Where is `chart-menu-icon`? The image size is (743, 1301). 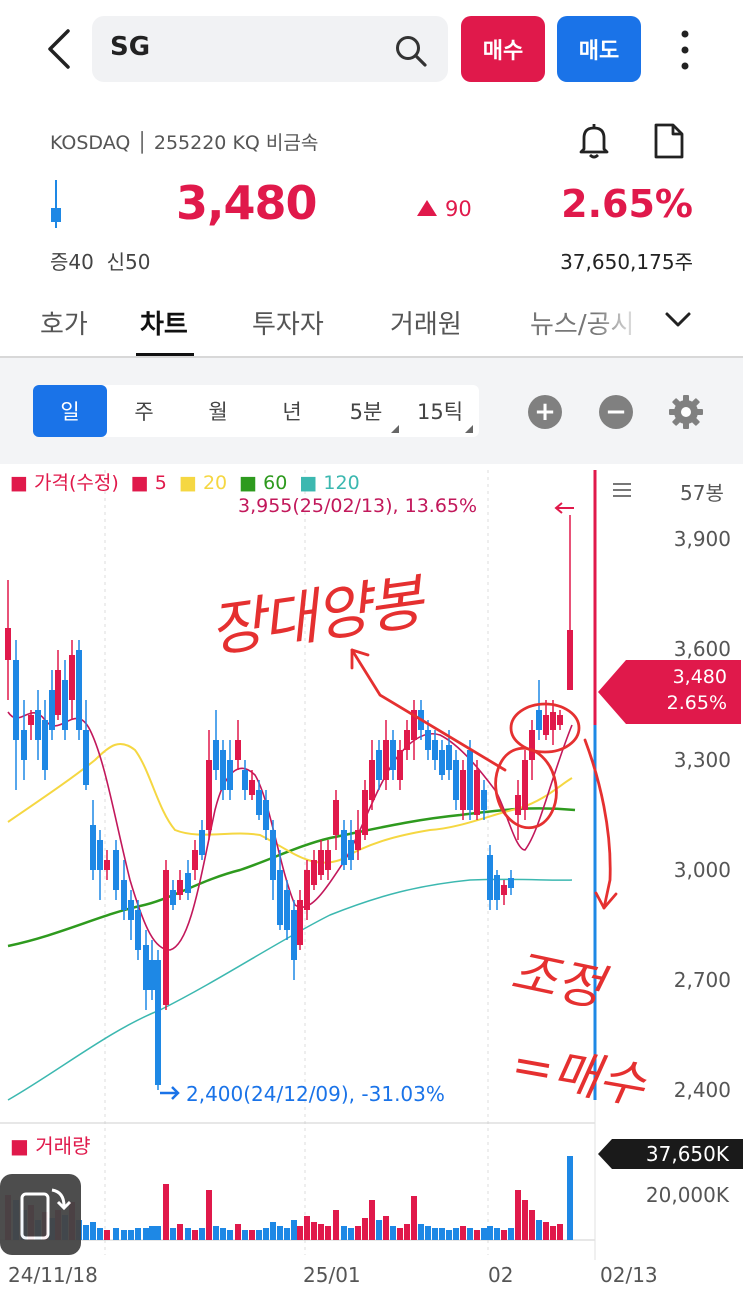 chart-menu-icon is located at coordinates (622, 492).